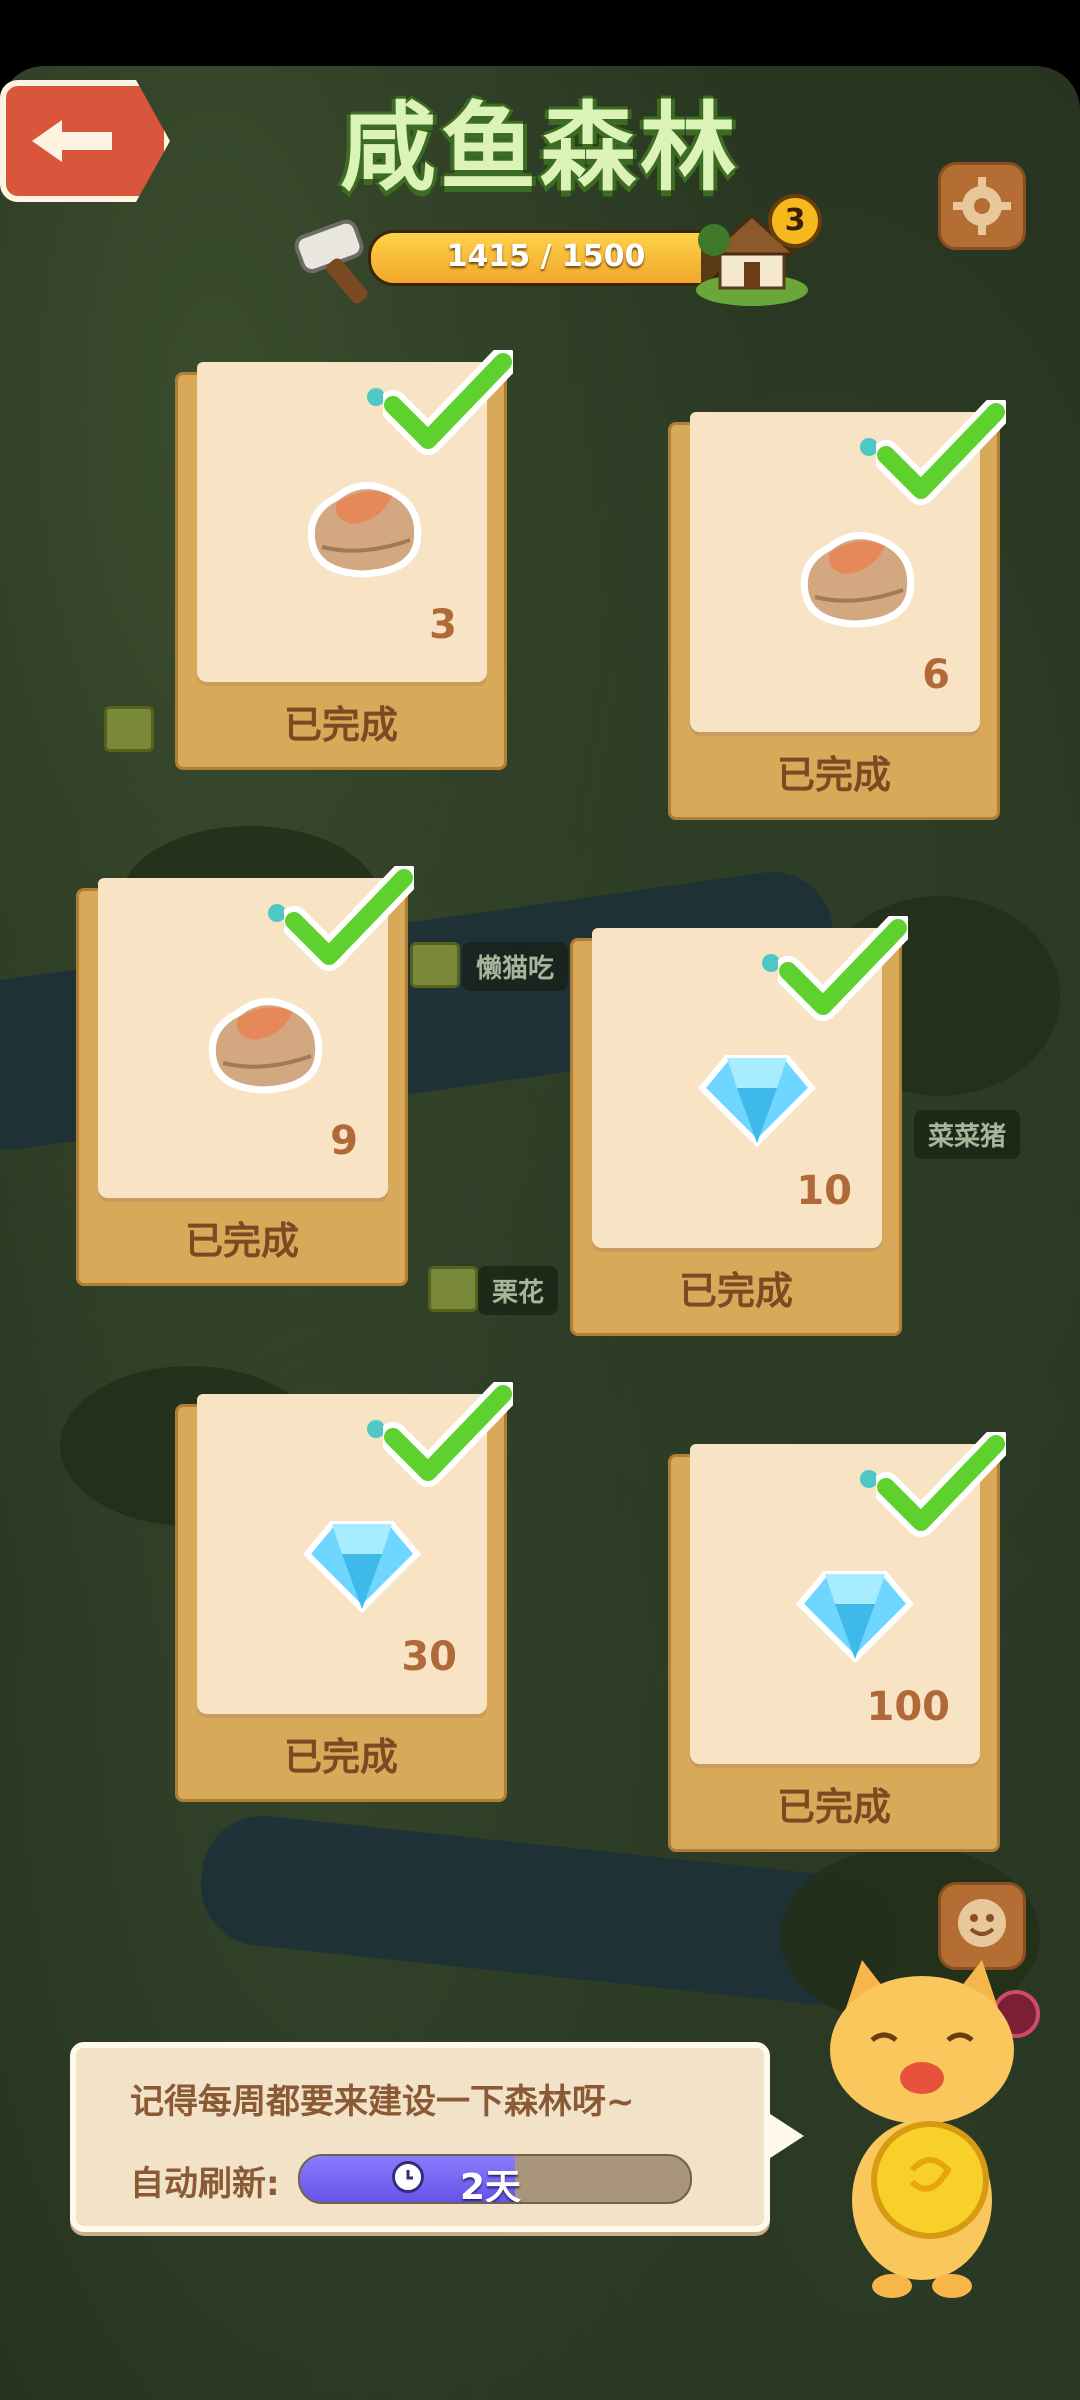  I want to click on task-card: 9 已完成, so click(245, 1076).